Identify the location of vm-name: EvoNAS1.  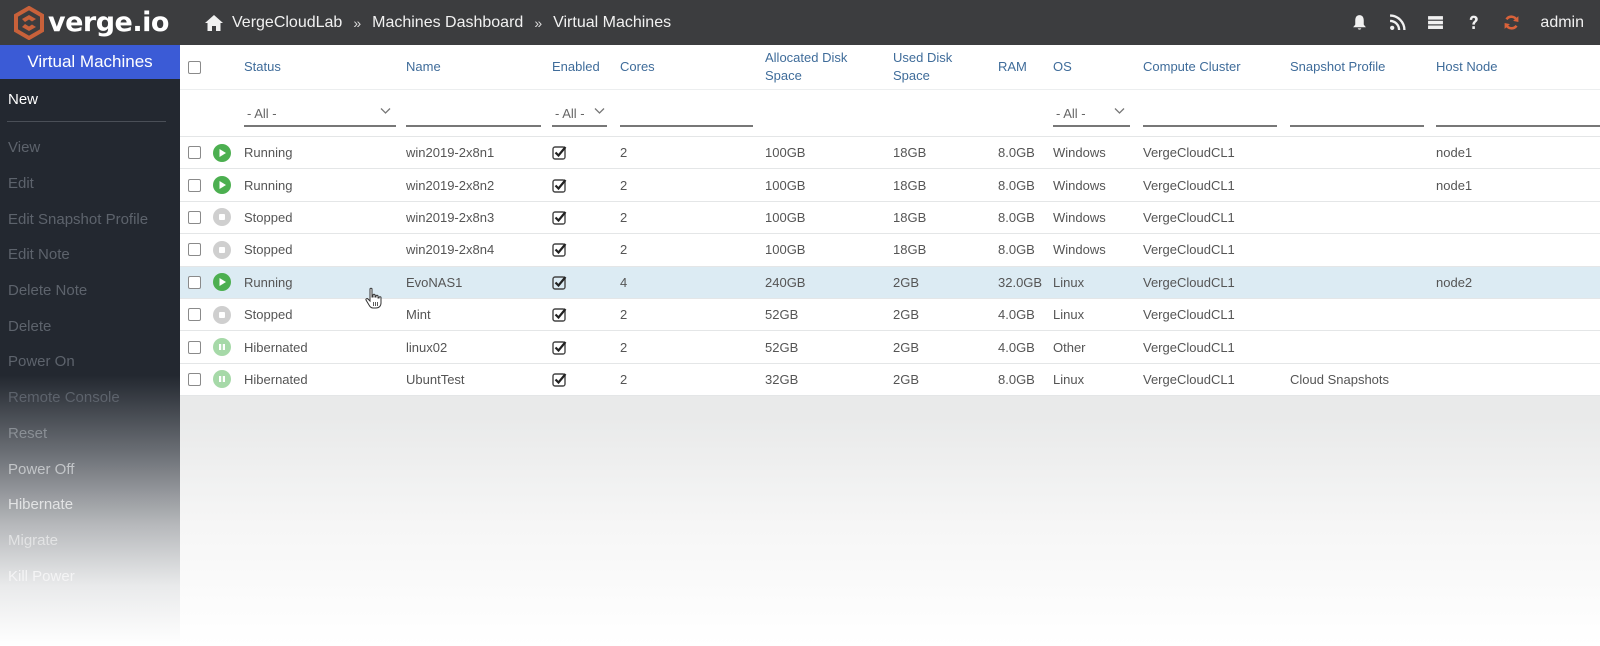
(434, 282).